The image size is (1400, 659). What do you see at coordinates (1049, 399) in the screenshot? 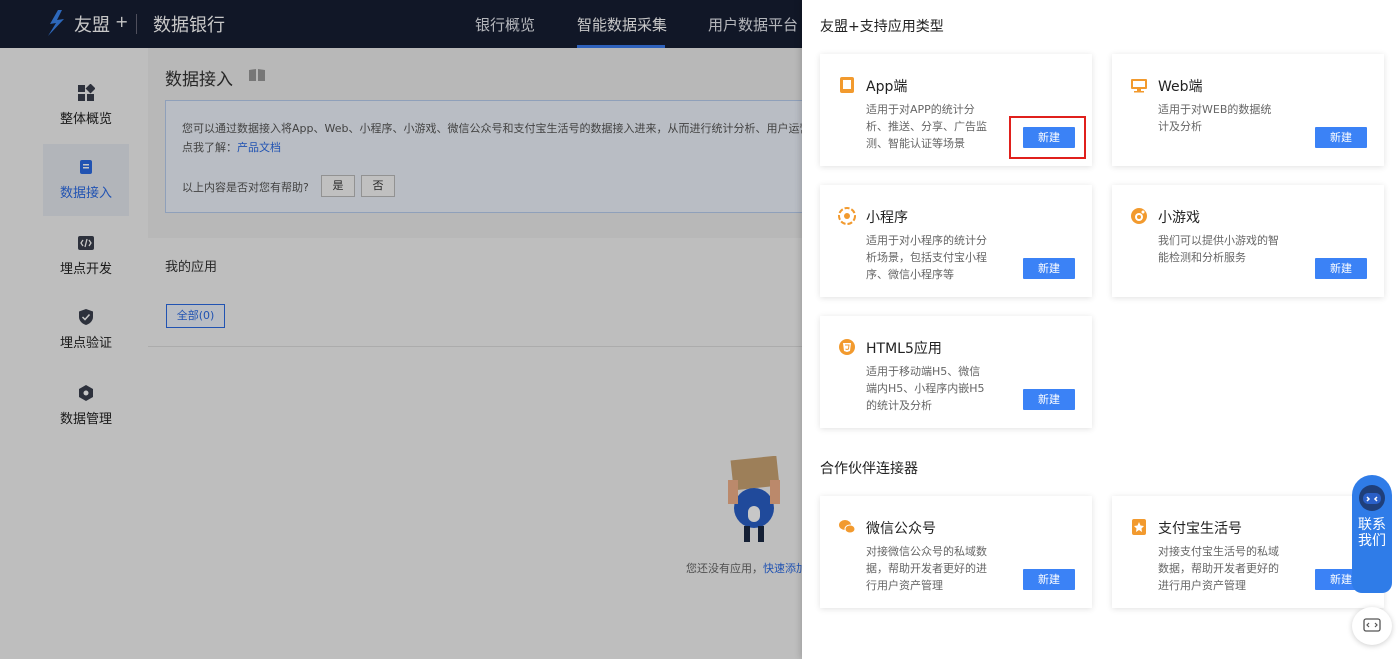
I see `new-html5-button: 新建` at bounding box center [1049, 399].